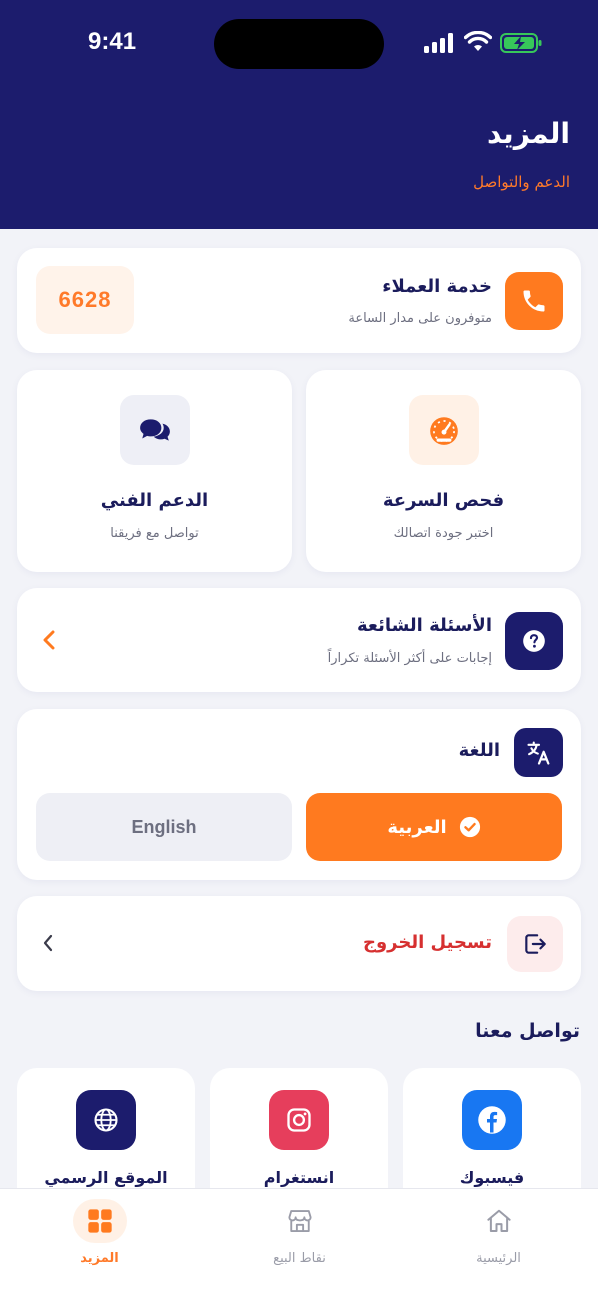 This screenshot has width=598, height=1300. What do you see at coordinates (106, 1120) in the screenshot?
I see `globe-icon` at bounding box center [106, 1120].